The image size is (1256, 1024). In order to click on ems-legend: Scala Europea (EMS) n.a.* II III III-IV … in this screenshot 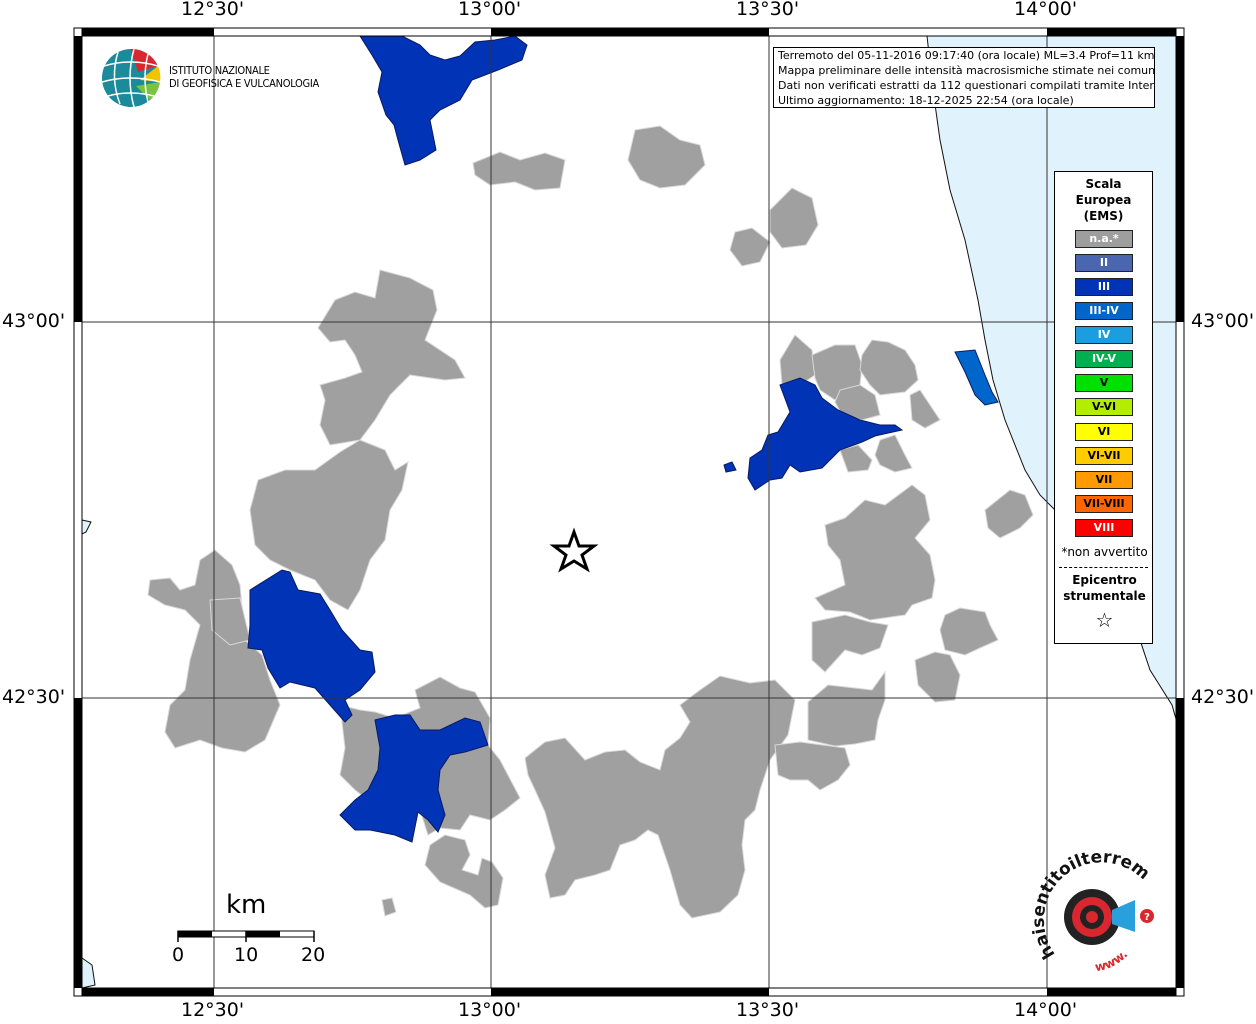, I will do `click(1103, 407)`.